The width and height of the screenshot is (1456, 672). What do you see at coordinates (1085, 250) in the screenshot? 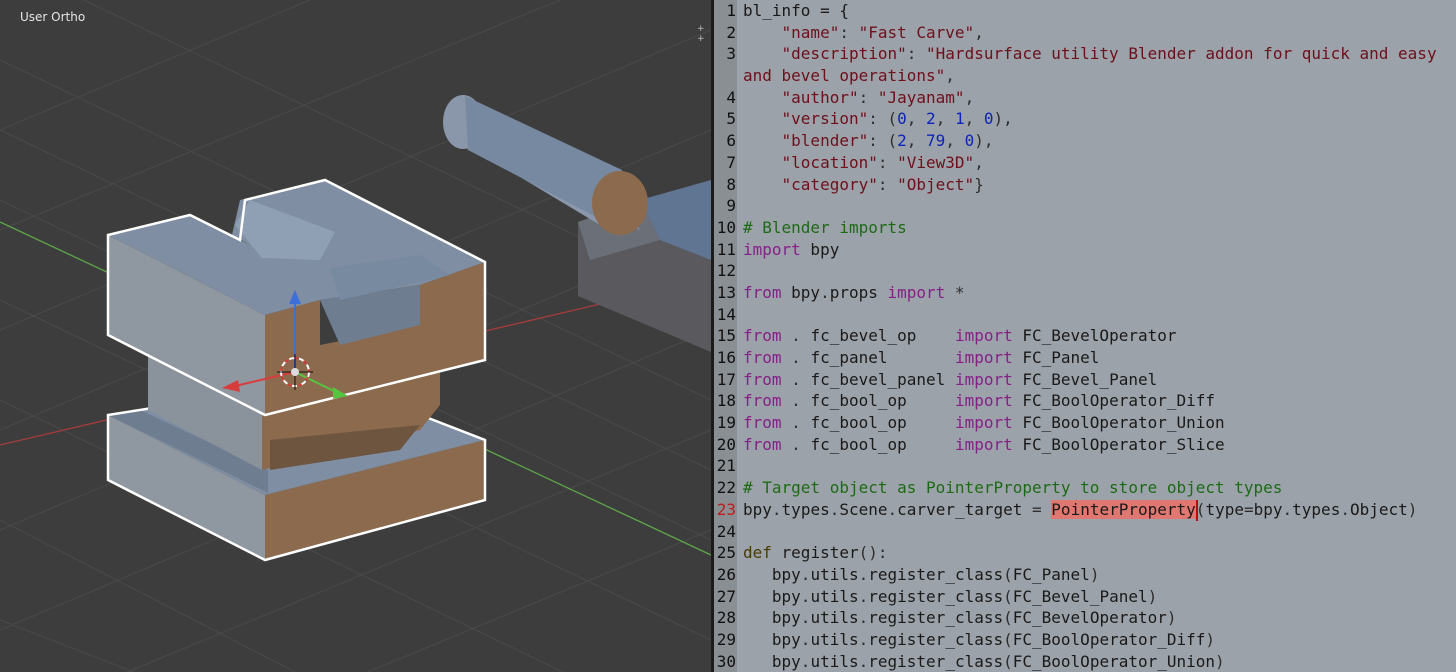
I see `code-line: 11 import bpy` at bounding box center [1085, 250].